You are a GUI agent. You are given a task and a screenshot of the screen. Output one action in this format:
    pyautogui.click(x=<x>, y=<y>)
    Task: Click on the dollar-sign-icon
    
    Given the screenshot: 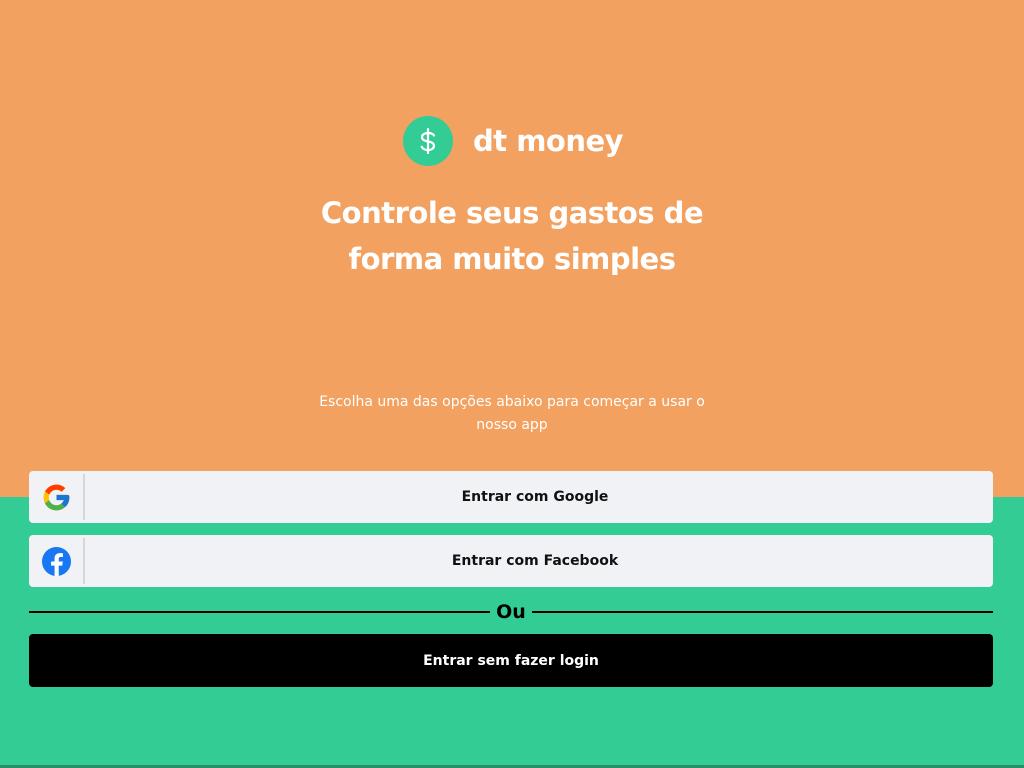 What is the action you would take?
    pyautogui.click(x=428, y=141)
    